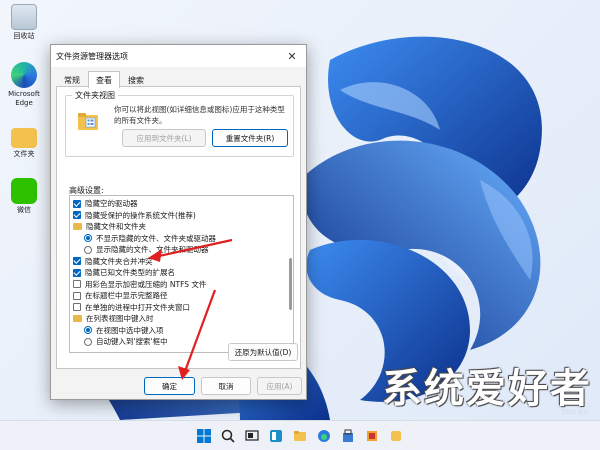 The width and height of the screenshot is (600, 450). I want to click on advanced-setting-row: 自动键入到'搜索'框中, so click(126, 341).